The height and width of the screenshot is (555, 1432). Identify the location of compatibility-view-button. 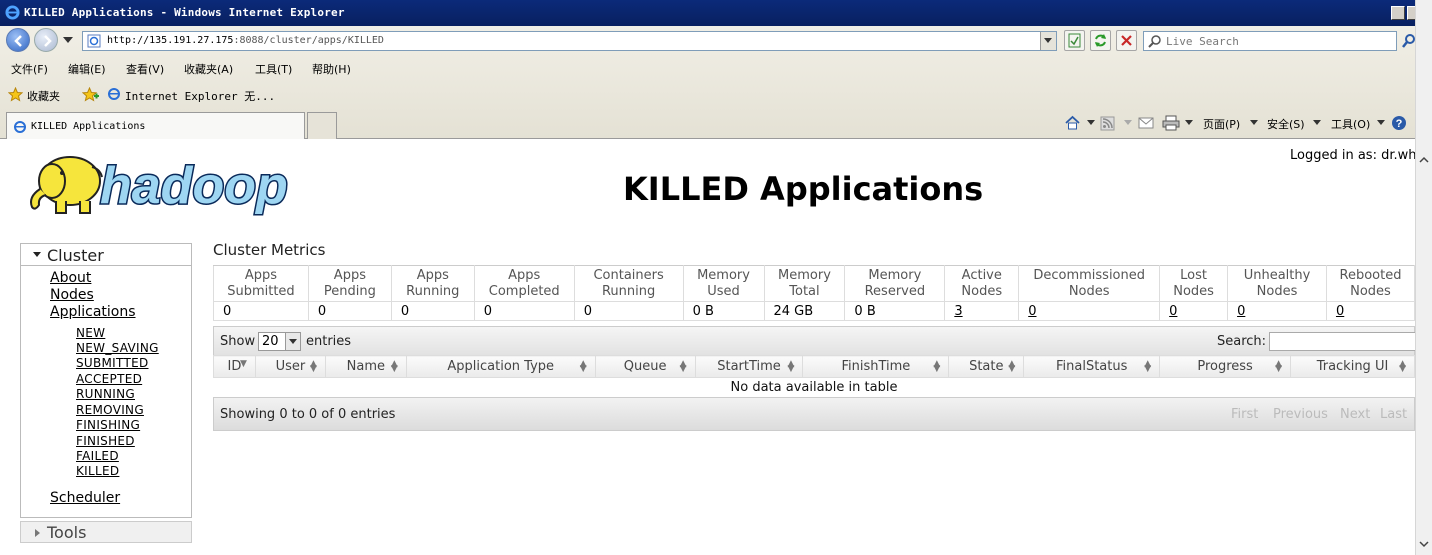
(1074, 40).